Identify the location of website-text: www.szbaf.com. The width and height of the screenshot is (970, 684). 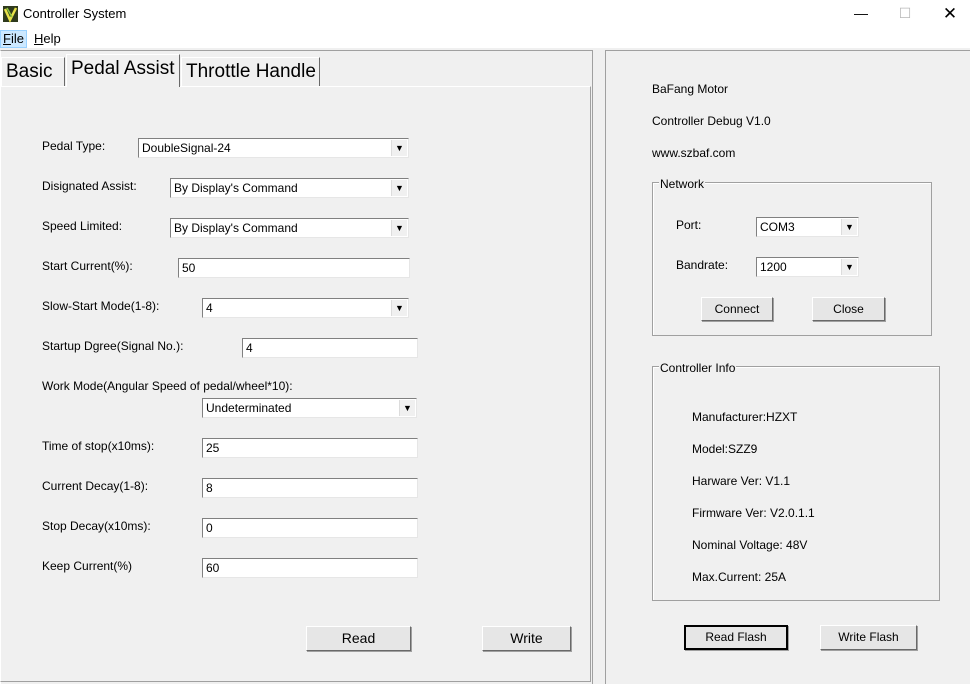
(694, 153).